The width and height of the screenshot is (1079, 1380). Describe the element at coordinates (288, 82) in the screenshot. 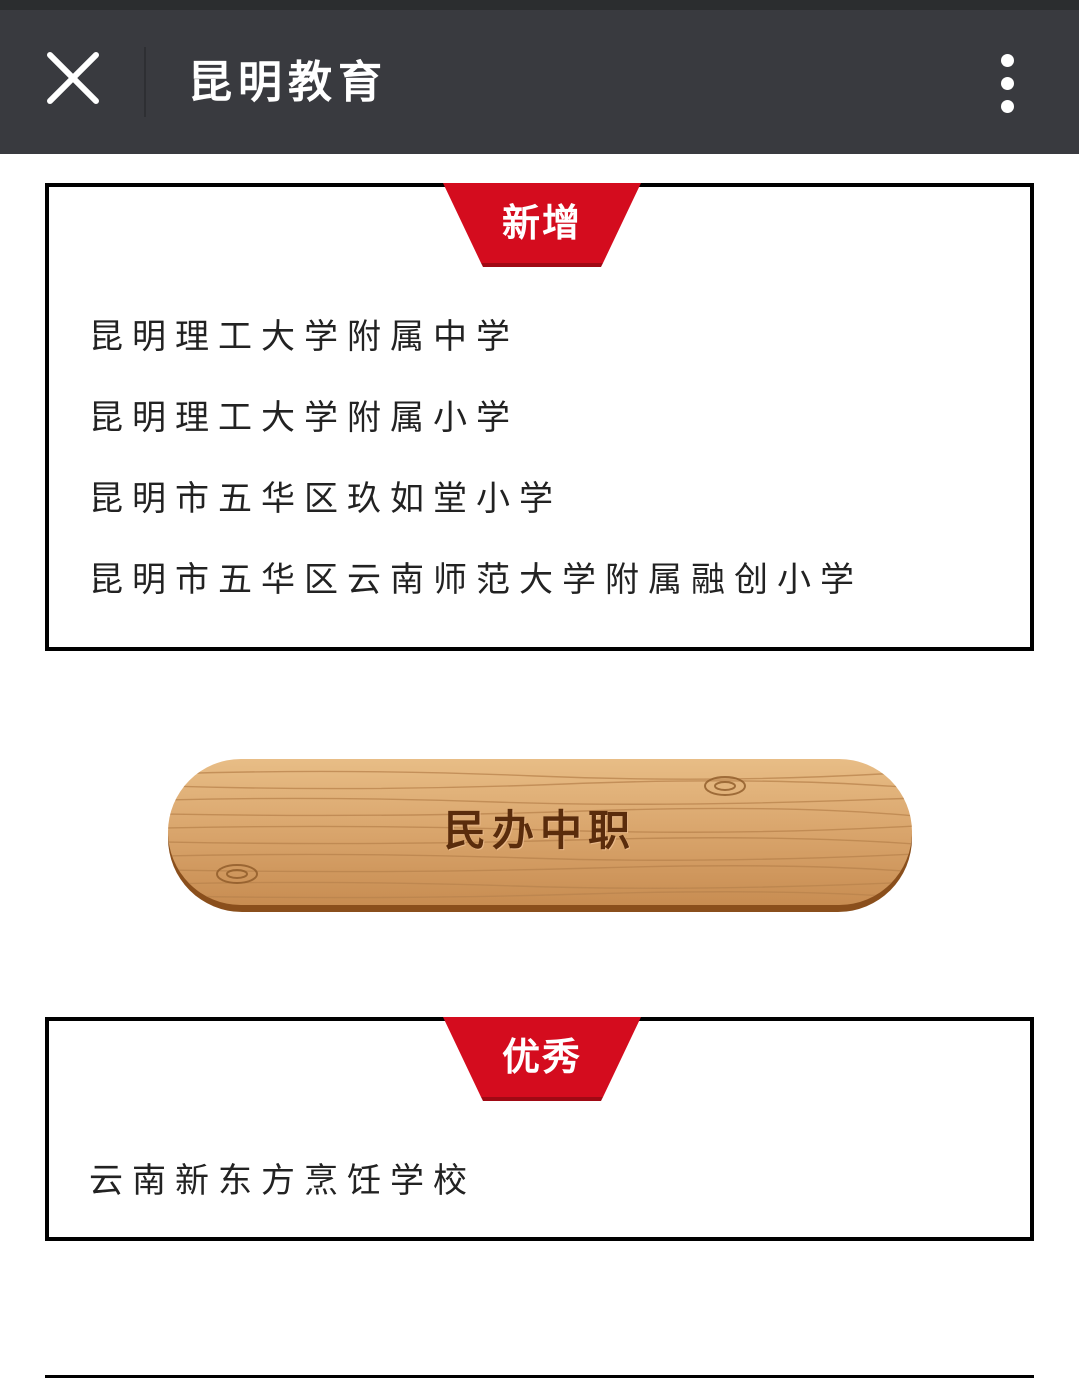

I see `page-title: 昆明教育` at that location.